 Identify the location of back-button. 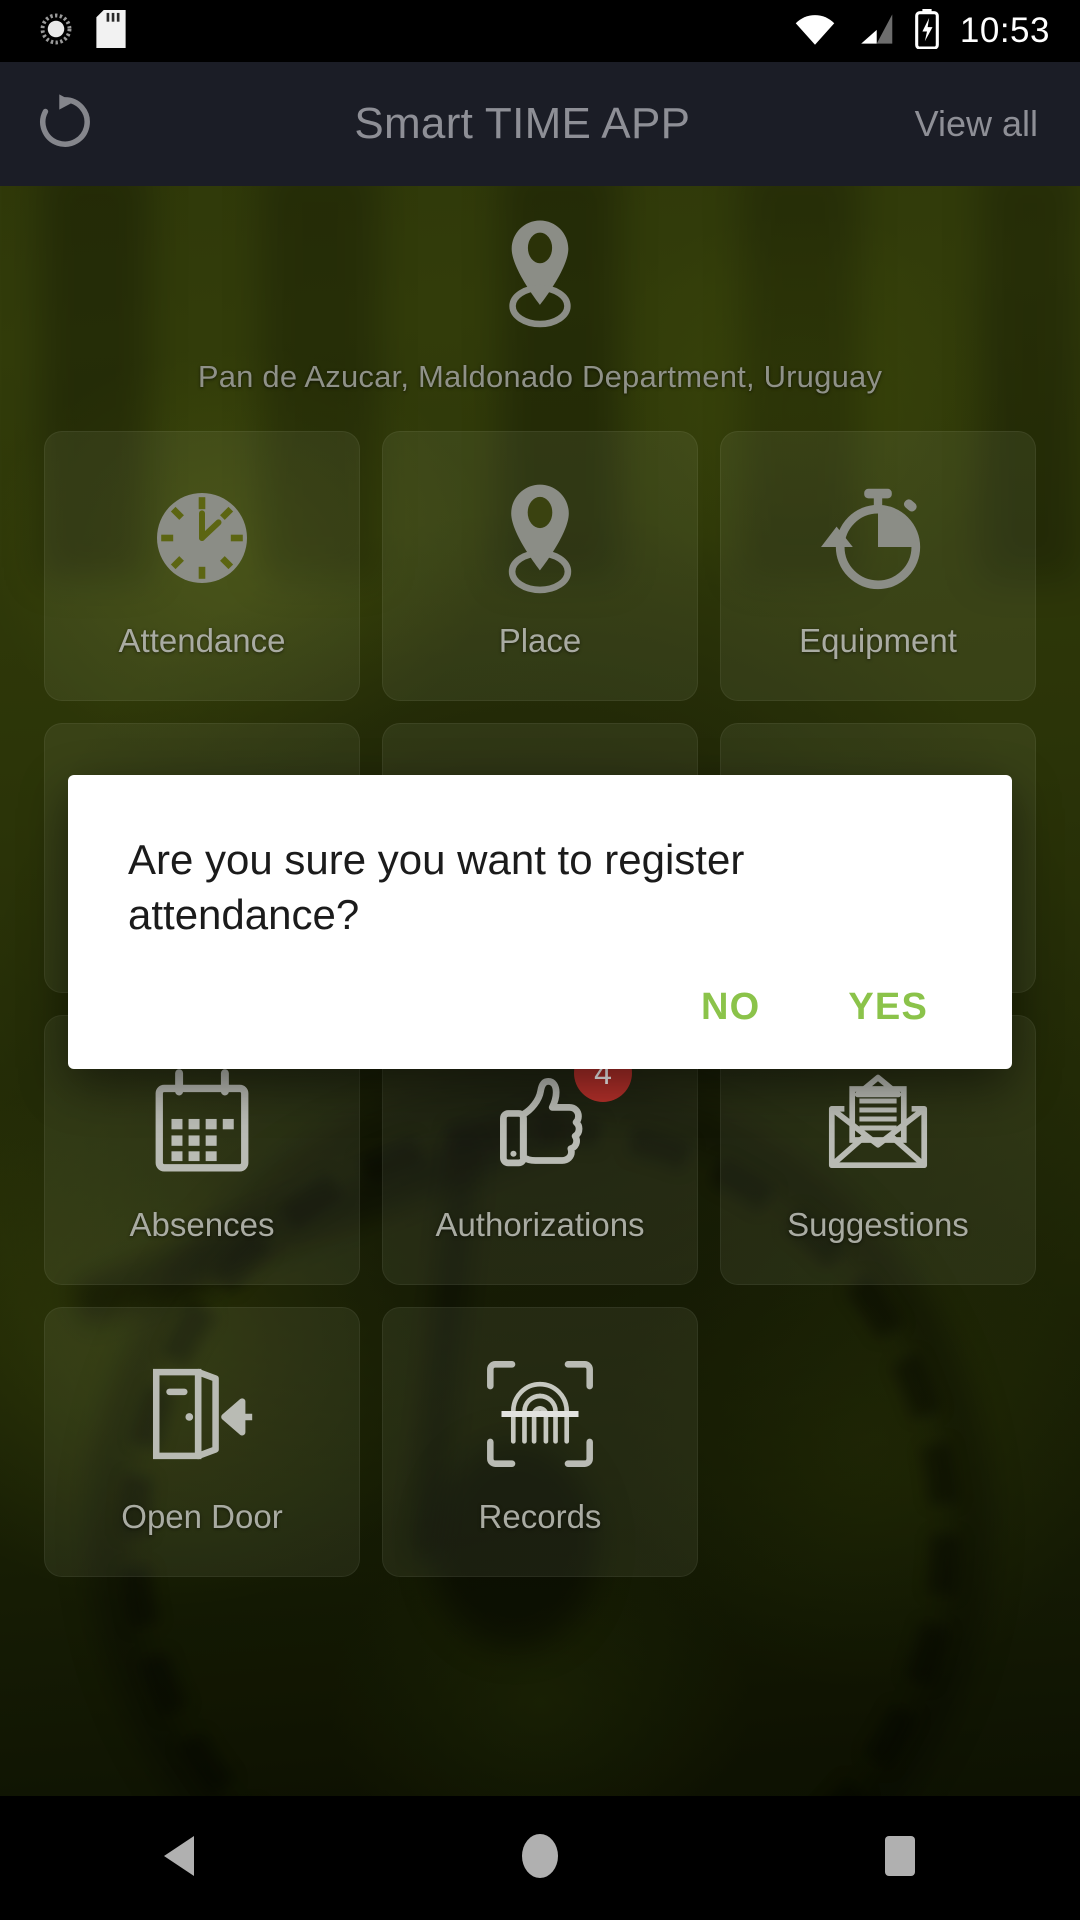
(180, 1858).